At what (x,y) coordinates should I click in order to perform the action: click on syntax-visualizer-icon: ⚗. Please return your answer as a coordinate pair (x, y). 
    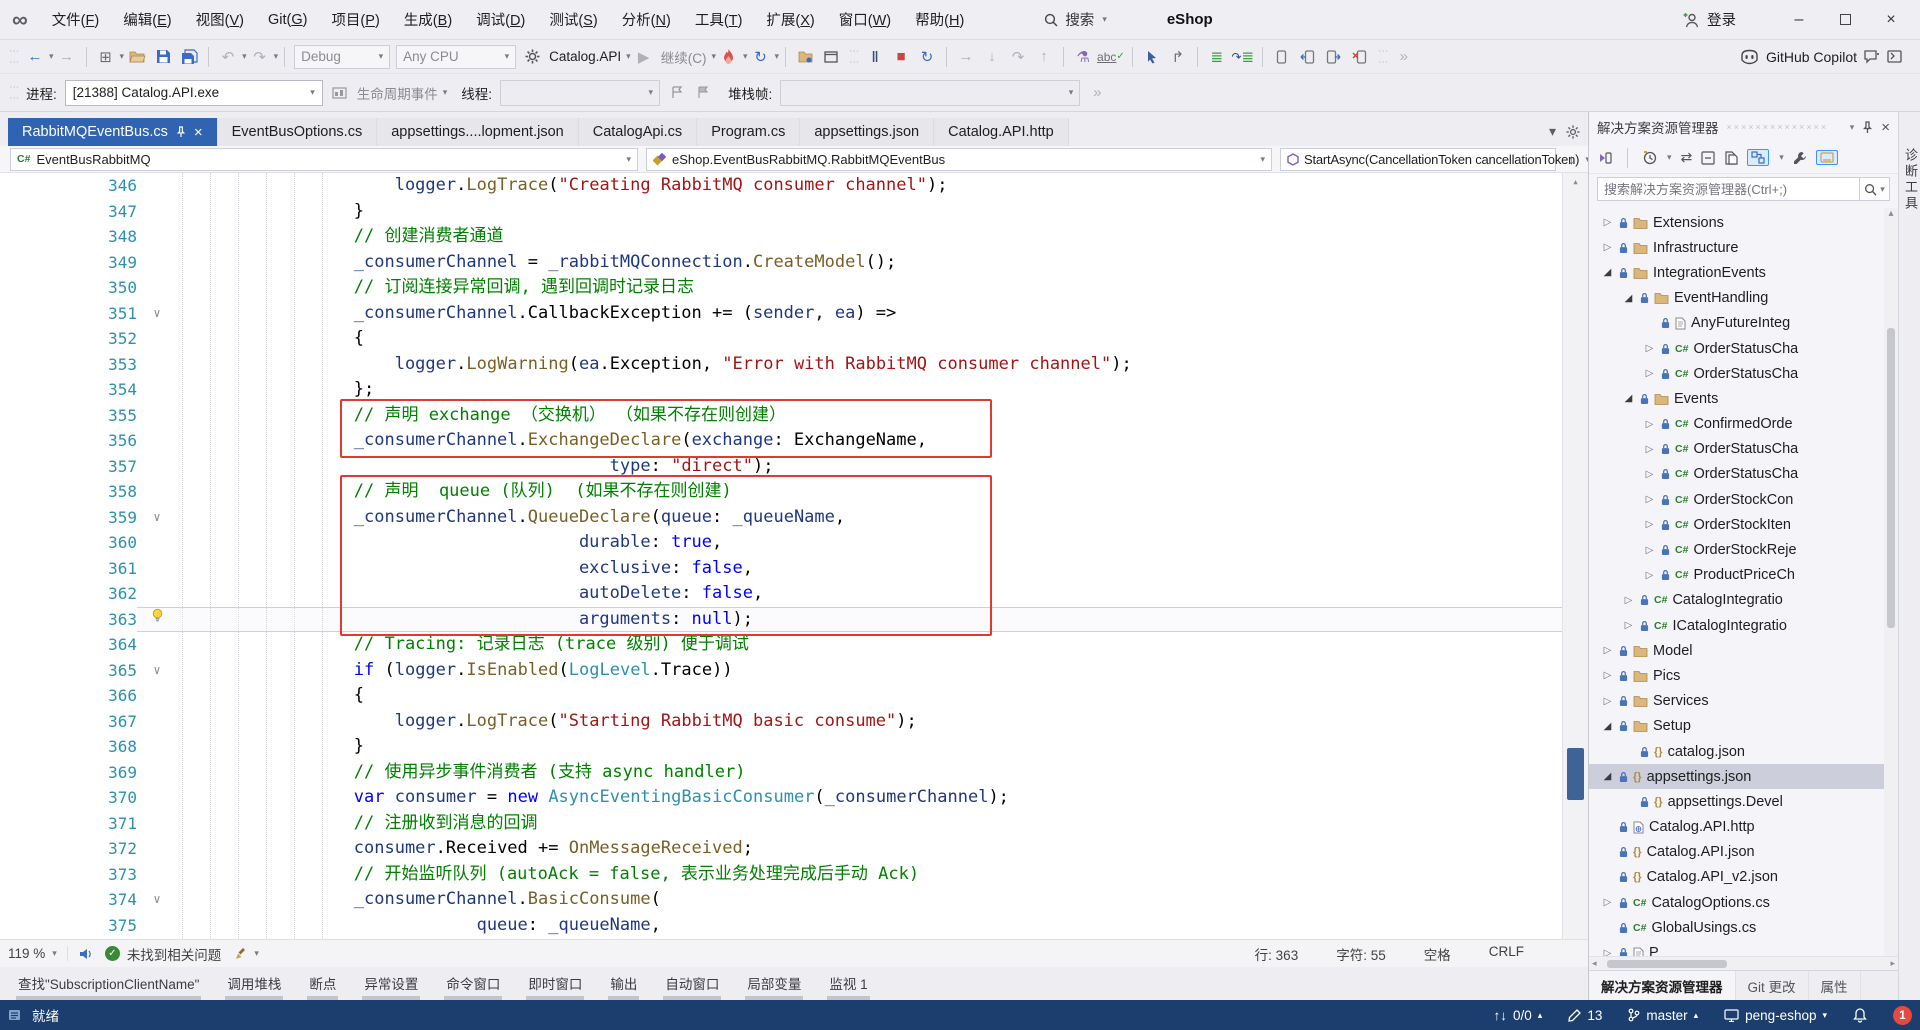
    Looking at the image, I should click on (1083, 57).